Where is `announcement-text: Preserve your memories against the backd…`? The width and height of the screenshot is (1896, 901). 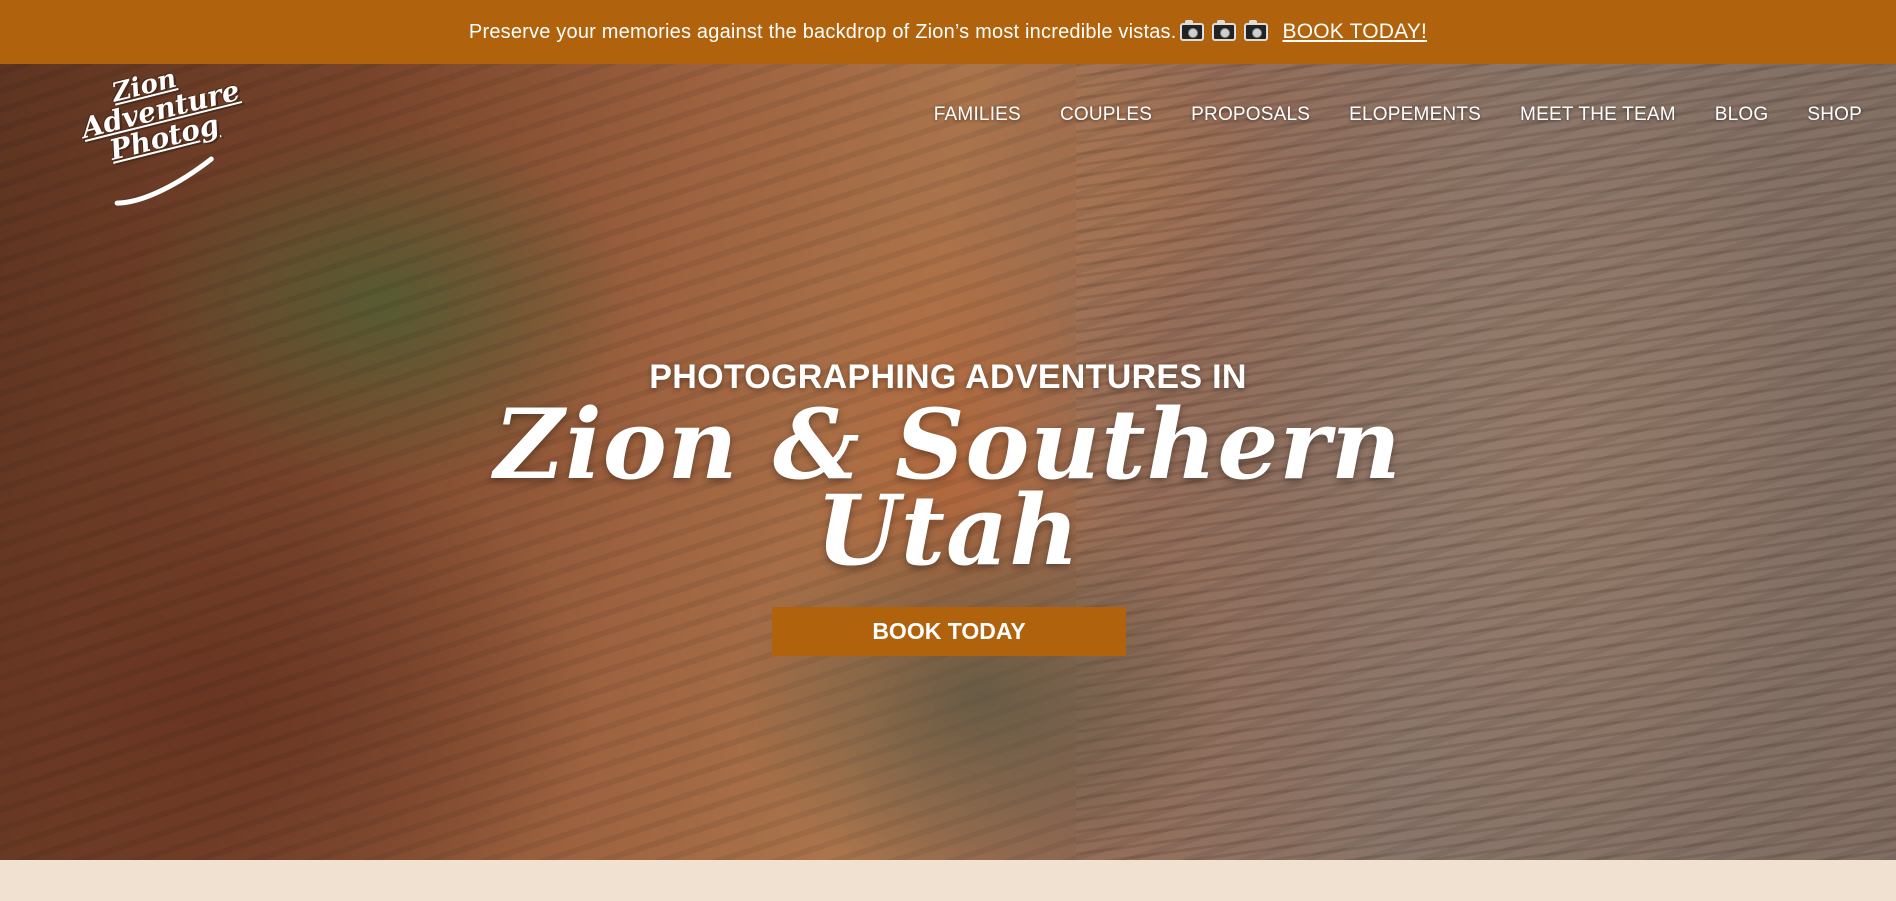 announcement-text: Preserve your memories against the backd… is located at coordinates (822, 31).